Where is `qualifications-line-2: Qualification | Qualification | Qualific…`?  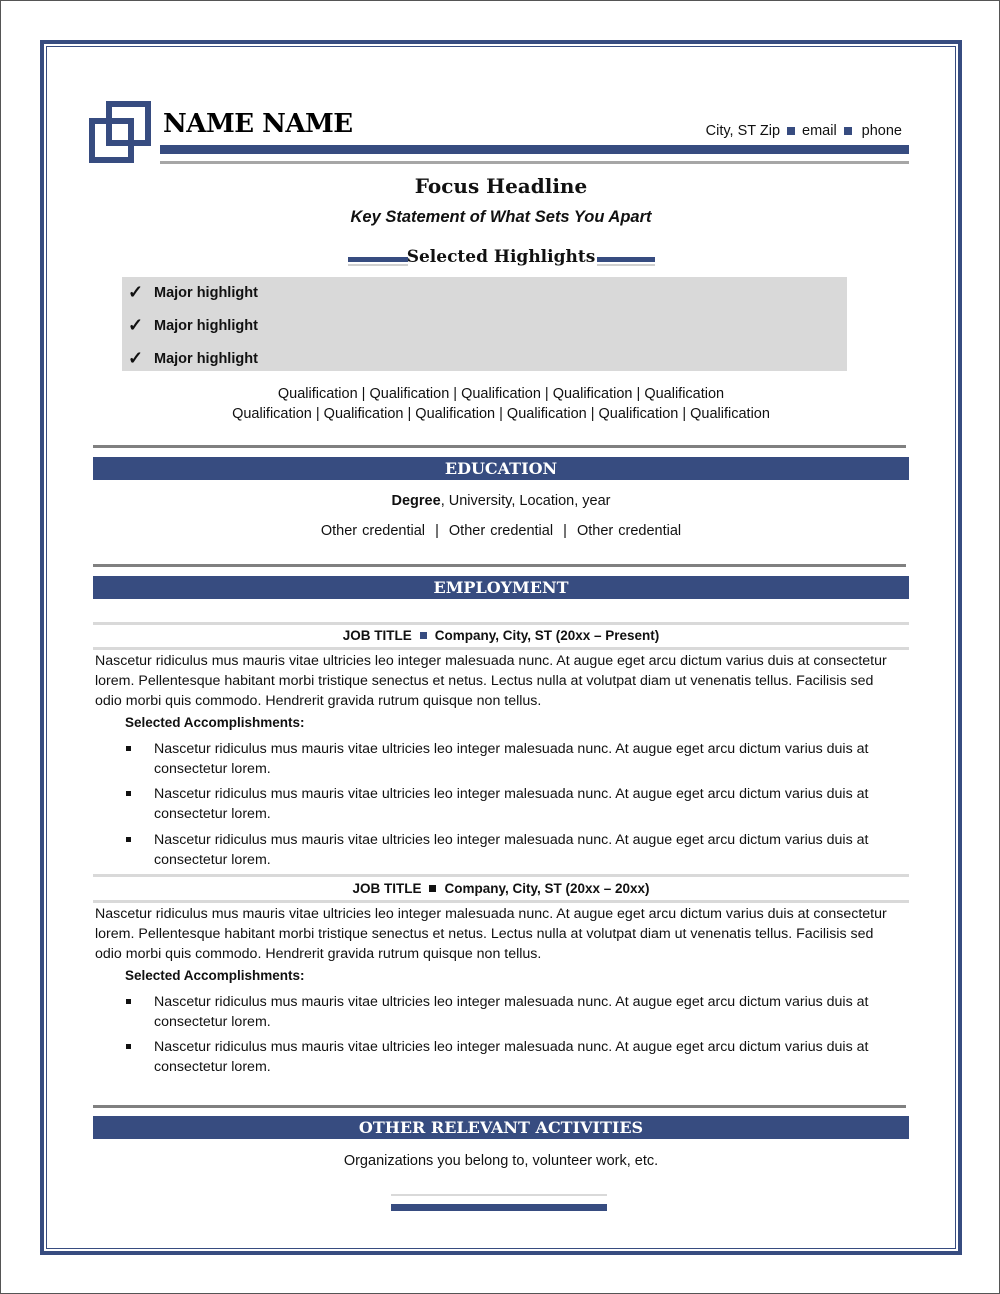 qualifications-line-2: Qualification | Qualification | Qualific… is located at coordinates (501, 414).